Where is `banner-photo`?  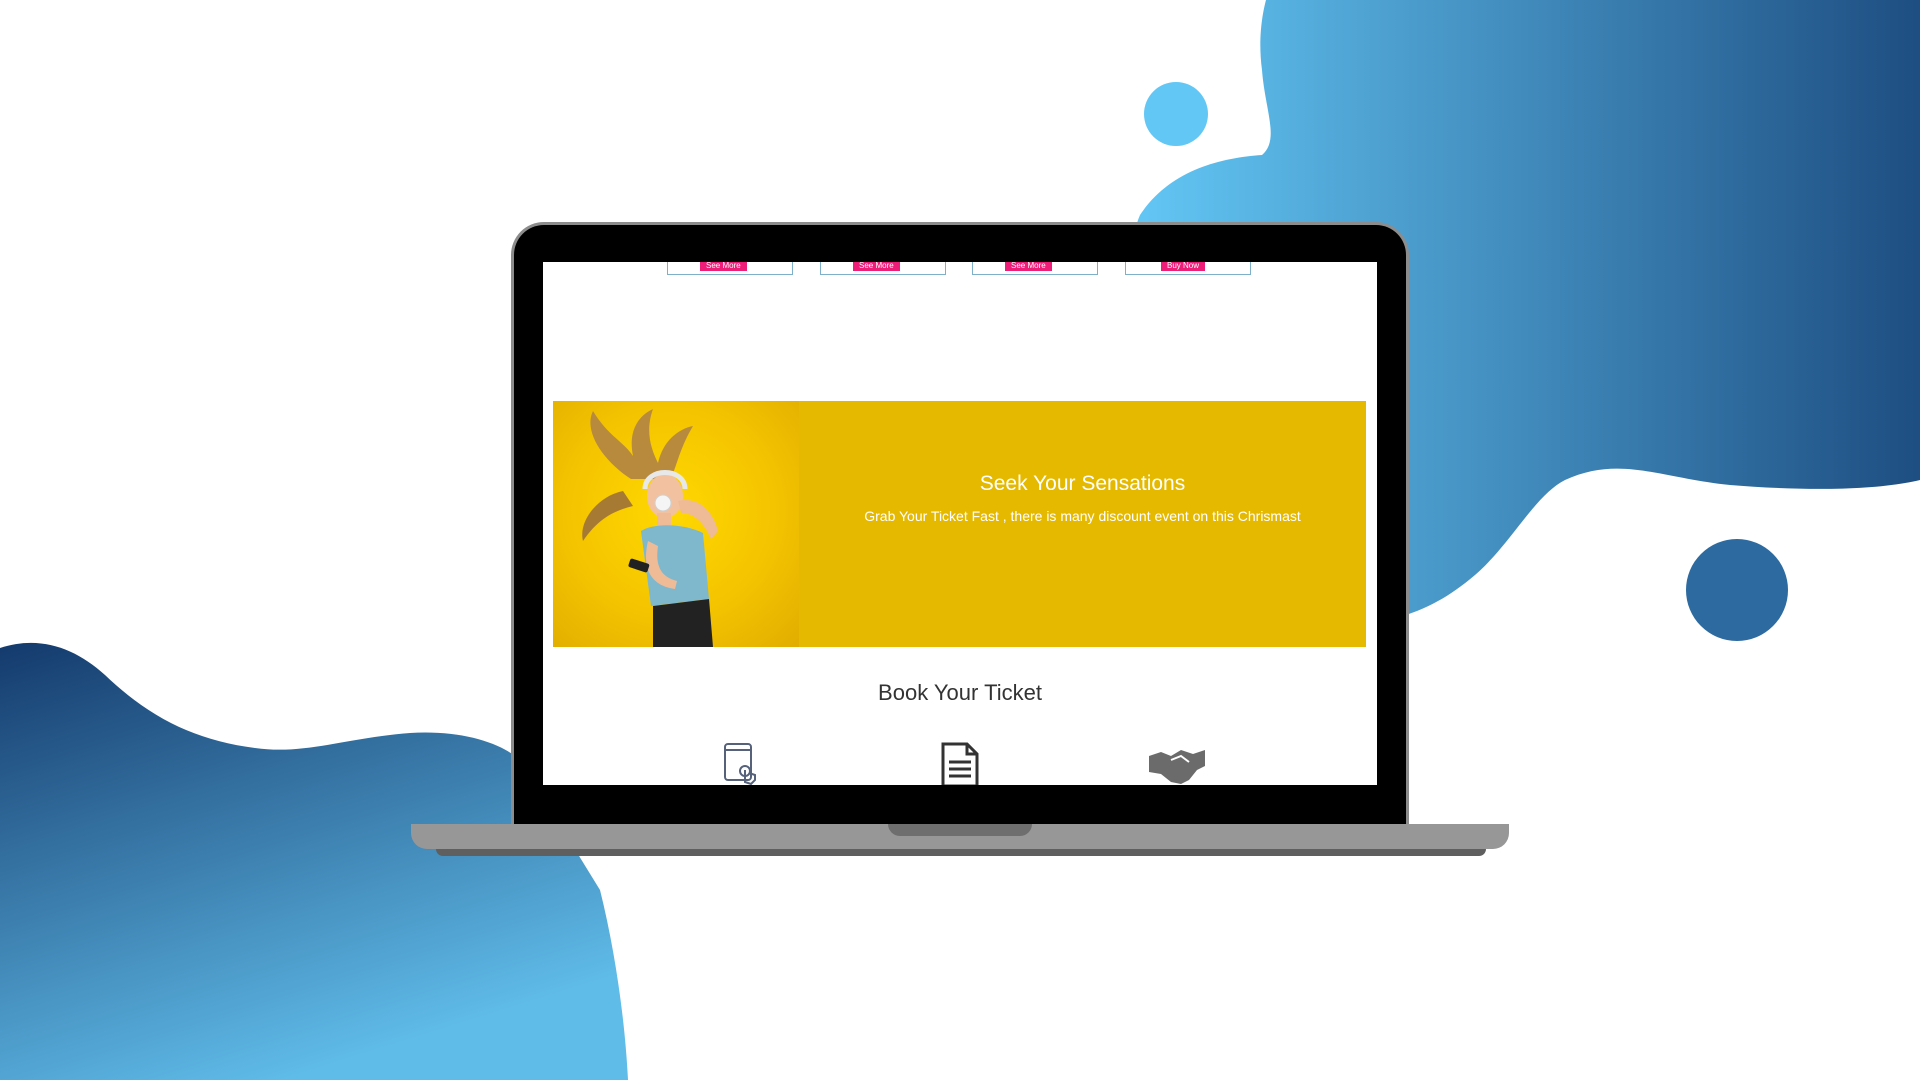 banner-photo is located at coordinates (676, 524).